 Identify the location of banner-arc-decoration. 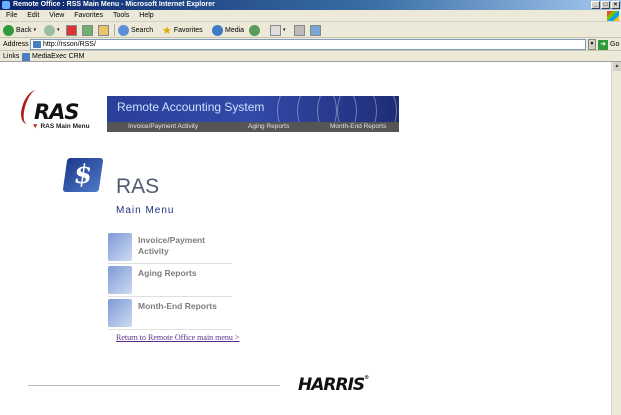
(367, 109).